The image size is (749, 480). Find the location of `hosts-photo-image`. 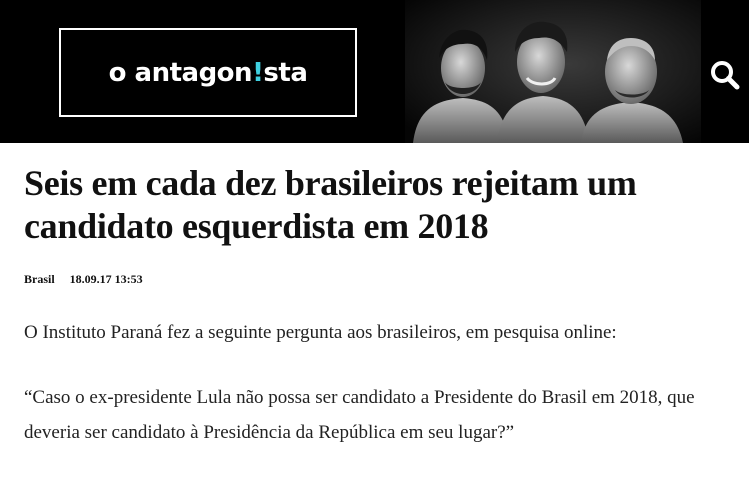

hosts-photo-image is located at coordinates (553, 71).